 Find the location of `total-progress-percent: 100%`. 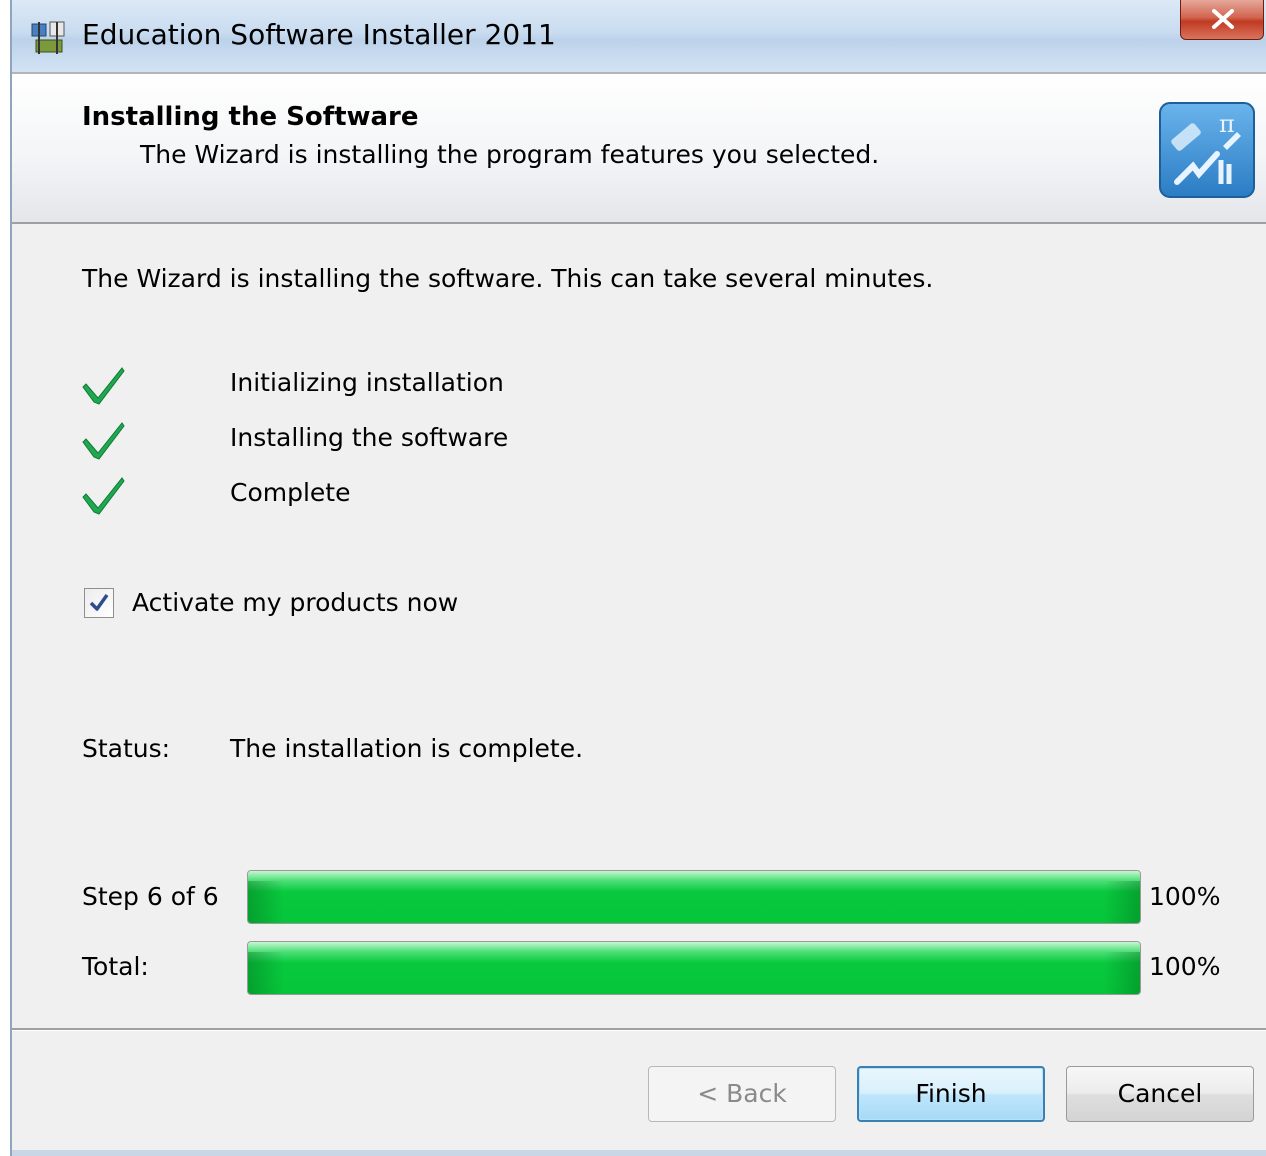

total-progress-percent: 100% is located at coordinates (1185, 966).